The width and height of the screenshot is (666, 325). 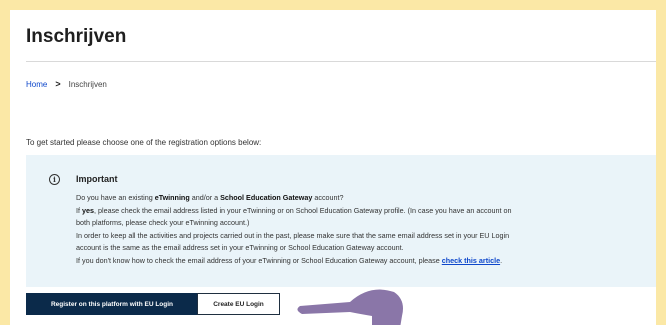 What do you see at coordinates (350, 307) in the screenshot?
I see `pointing-arrow-icon` at bounding box center [350, 307].